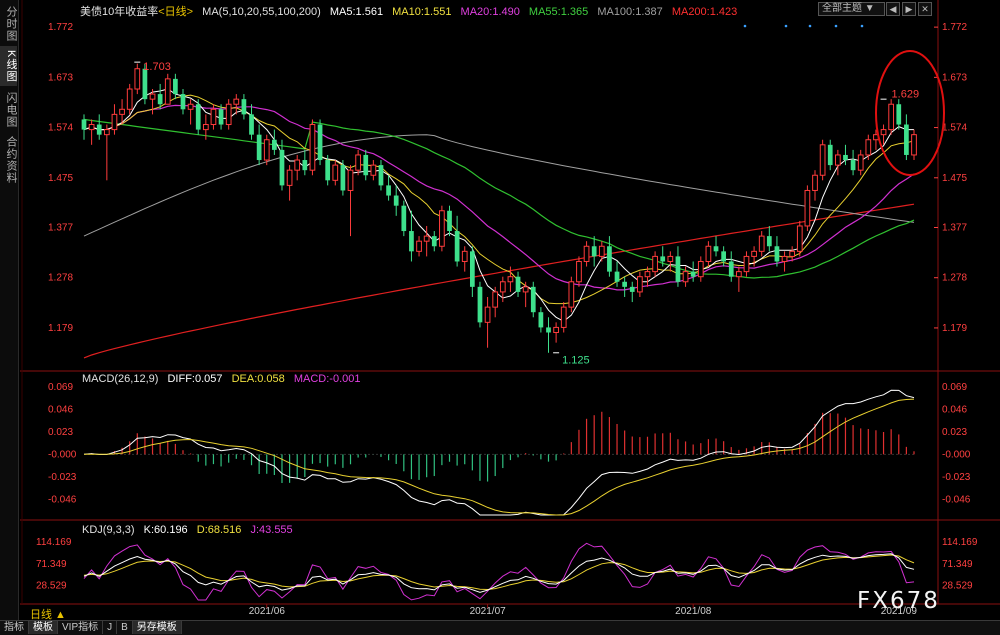 Image resolution: width=1000 pixels, height=635 pixels. I want to click on prev-icon: ◀, so click(893, 9).